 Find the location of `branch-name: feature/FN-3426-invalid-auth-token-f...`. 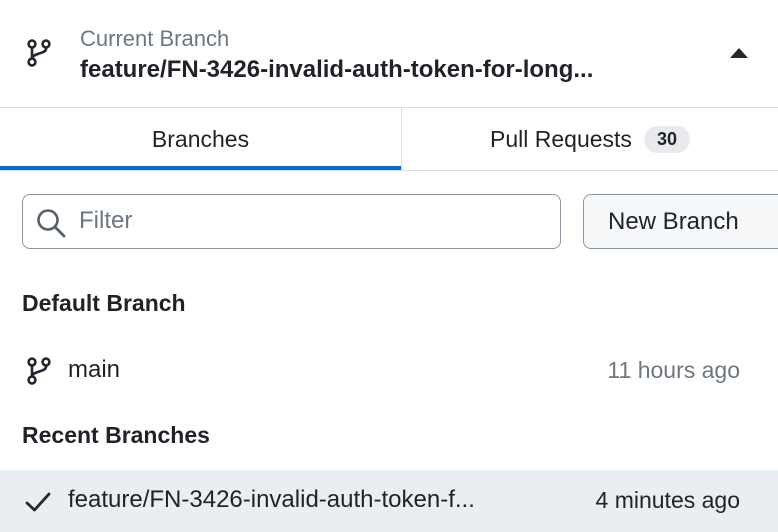

branch-name: feature/FN-3426-invalid-auth-token-f... is located at coordinates (271, 499).